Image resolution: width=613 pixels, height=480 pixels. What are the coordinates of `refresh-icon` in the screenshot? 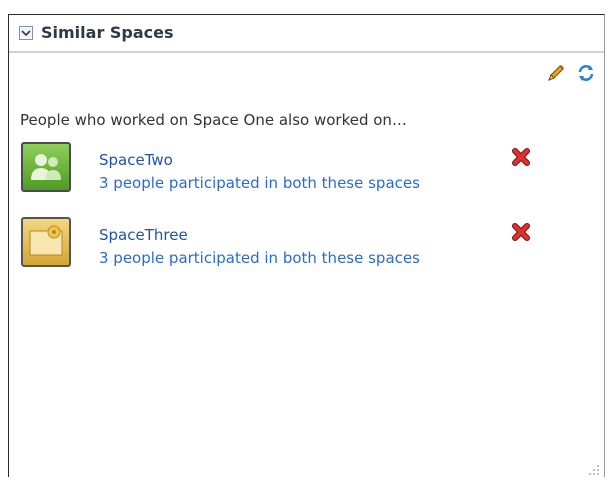 It's located at (586, 73).